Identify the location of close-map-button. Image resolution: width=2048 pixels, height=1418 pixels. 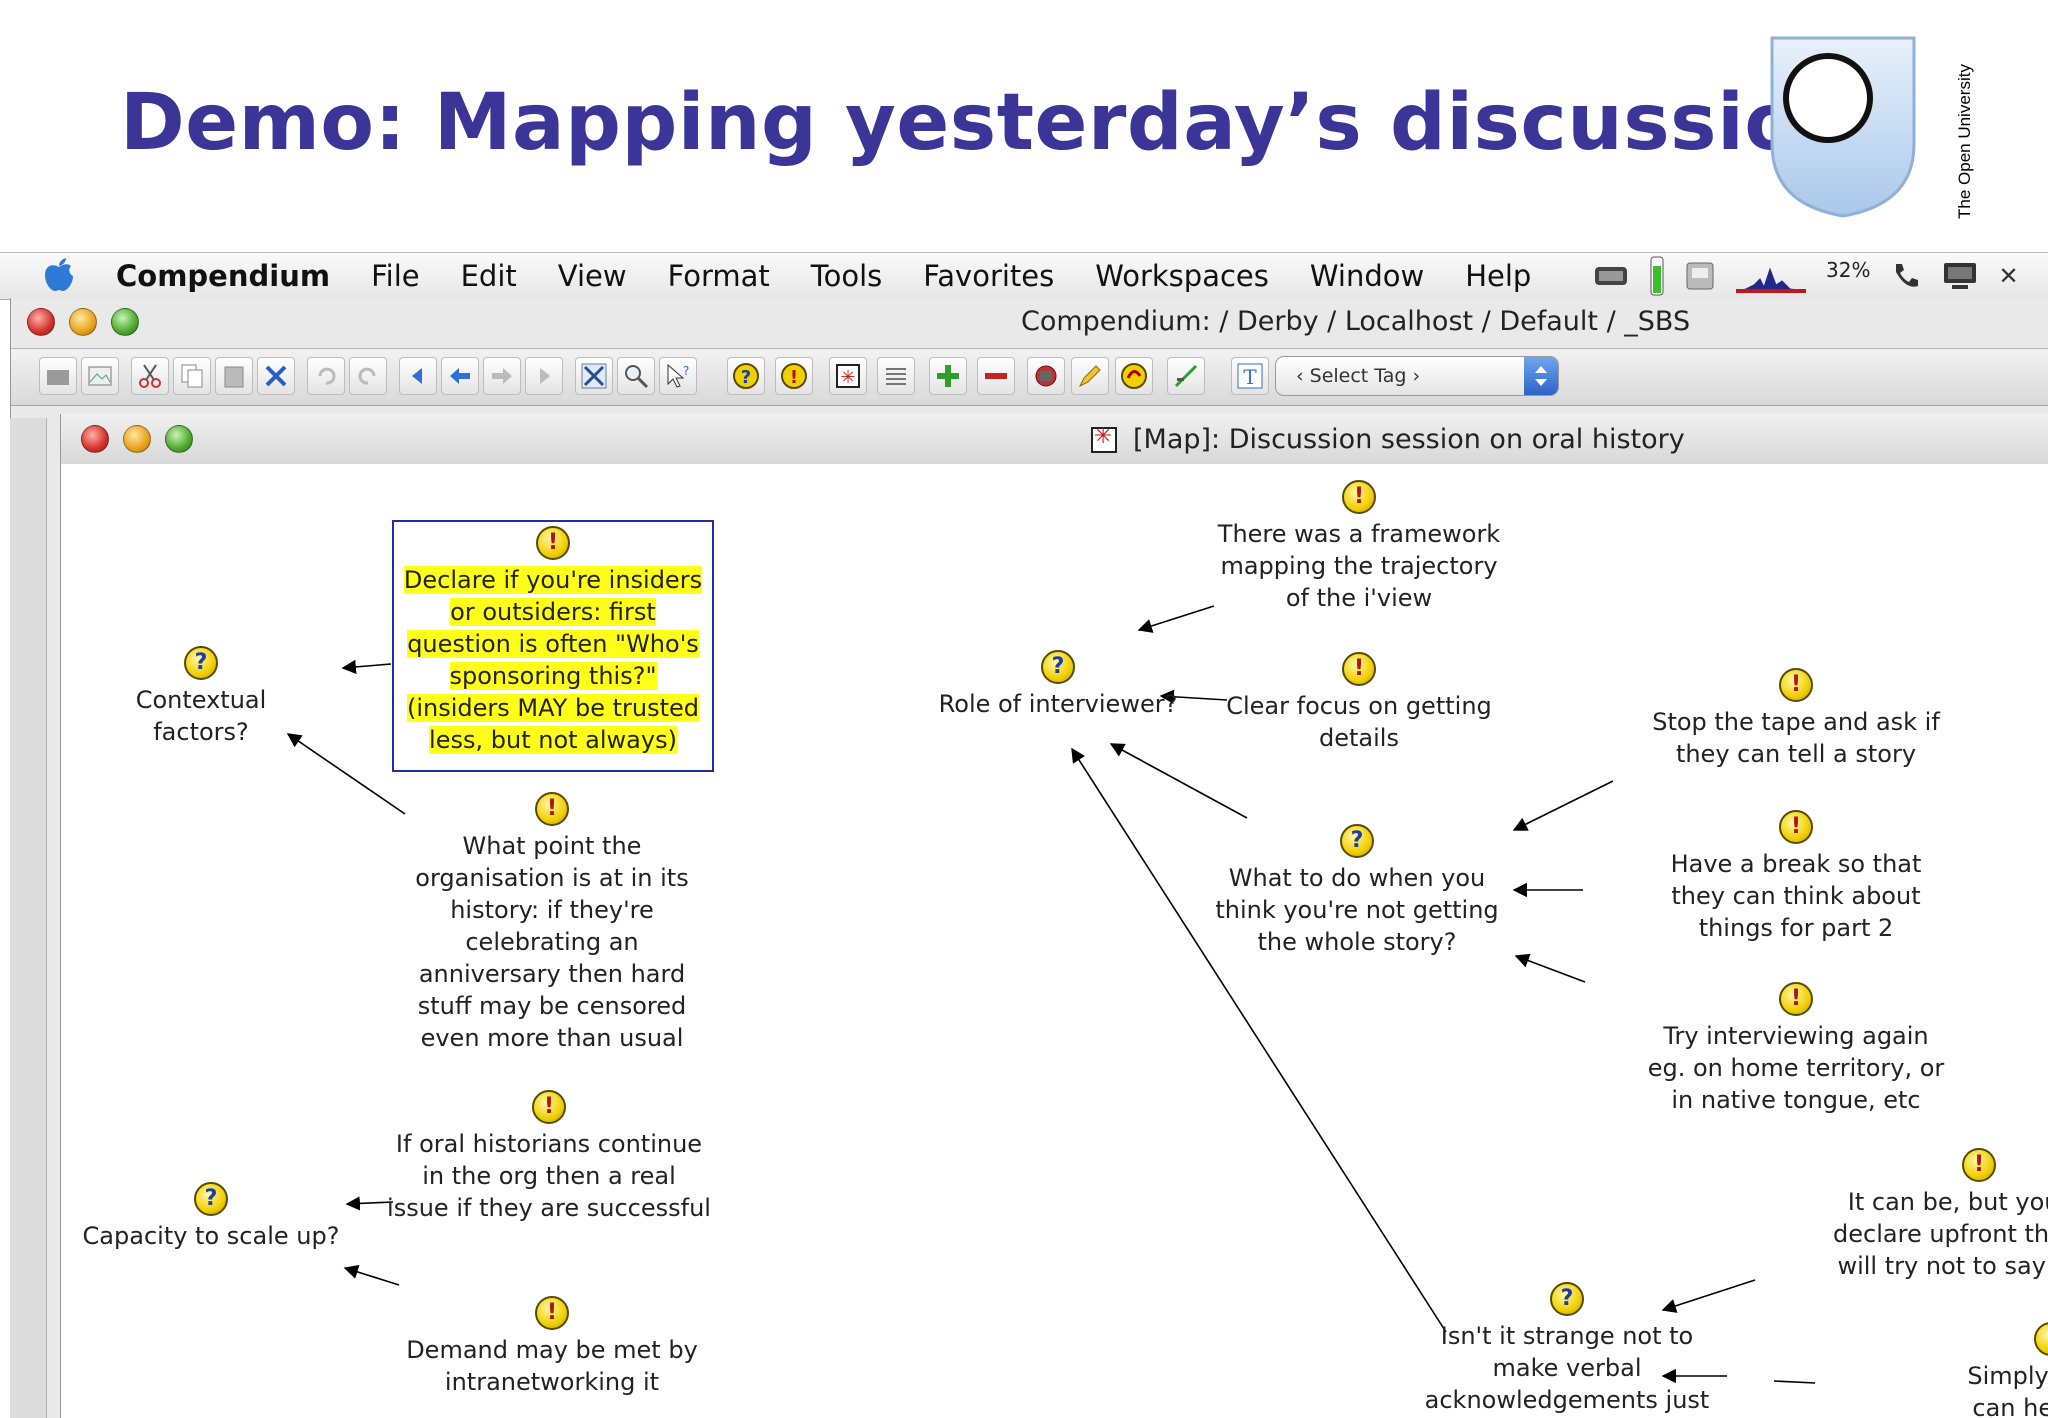
(594, 376).